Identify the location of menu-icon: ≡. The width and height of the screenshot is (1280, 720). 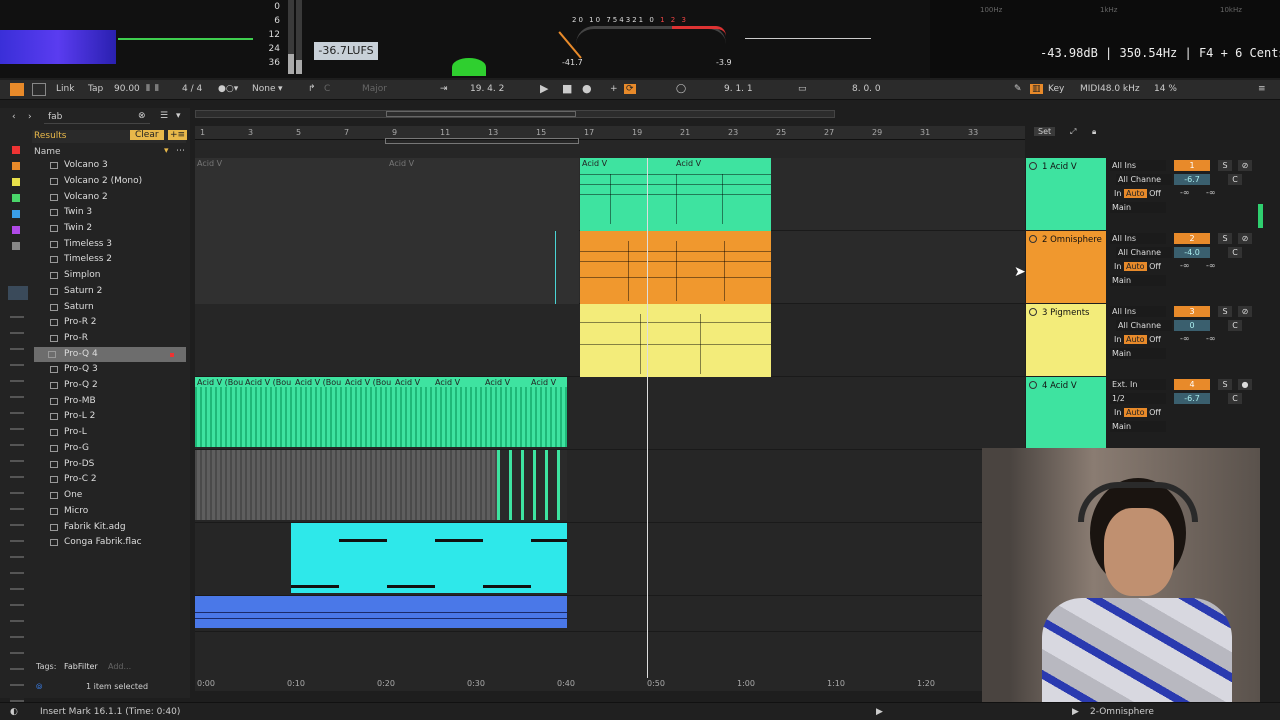
(1262, 89).